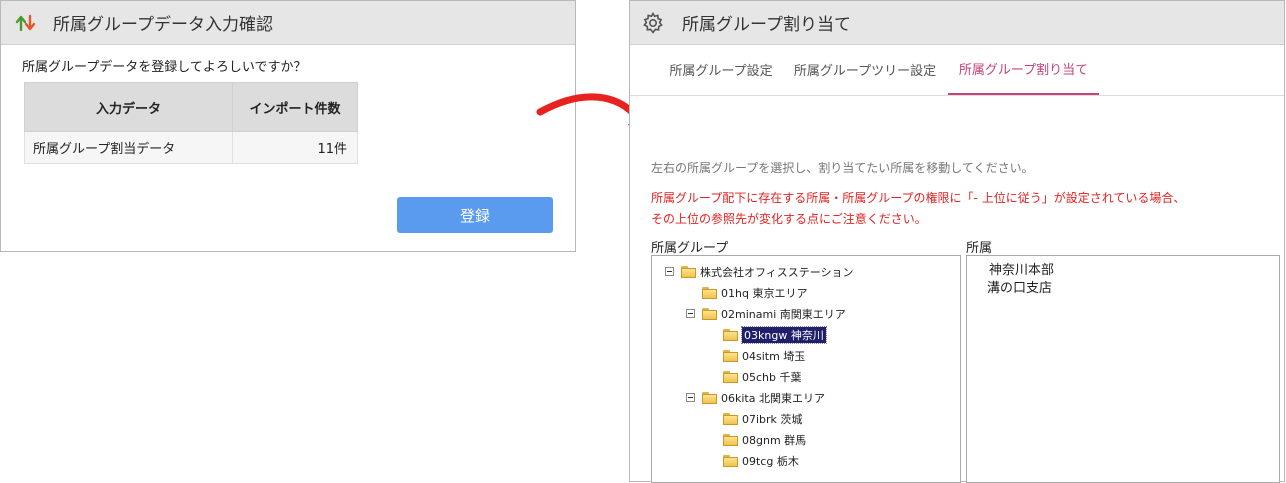 The image size is (1286, 483). What do you see at coordinates (1123, 369) in the screenshot?
I see `member-list-panel: 神奈川本部 溝の口支店` at bounding box center [1123, 369].